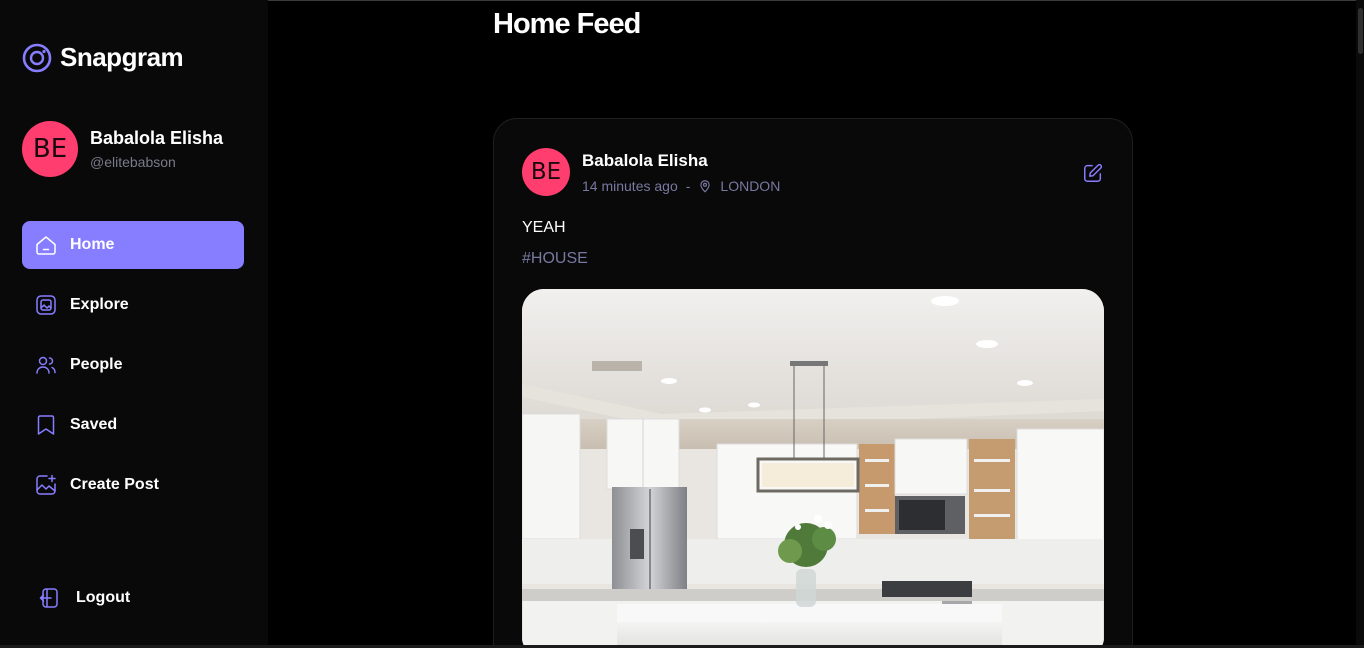 The width and height of the screenshot is (1364, 648). Describe the element at coordinates (630, 185) in the screenshot. I see `post-time: 14 minutes ago` at that location.